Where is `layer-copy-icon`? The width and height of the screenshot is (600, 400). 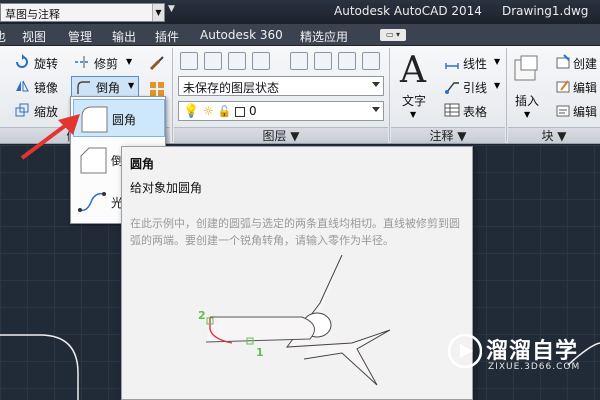 layer-copy-icon is located at coordinates (371, 61).